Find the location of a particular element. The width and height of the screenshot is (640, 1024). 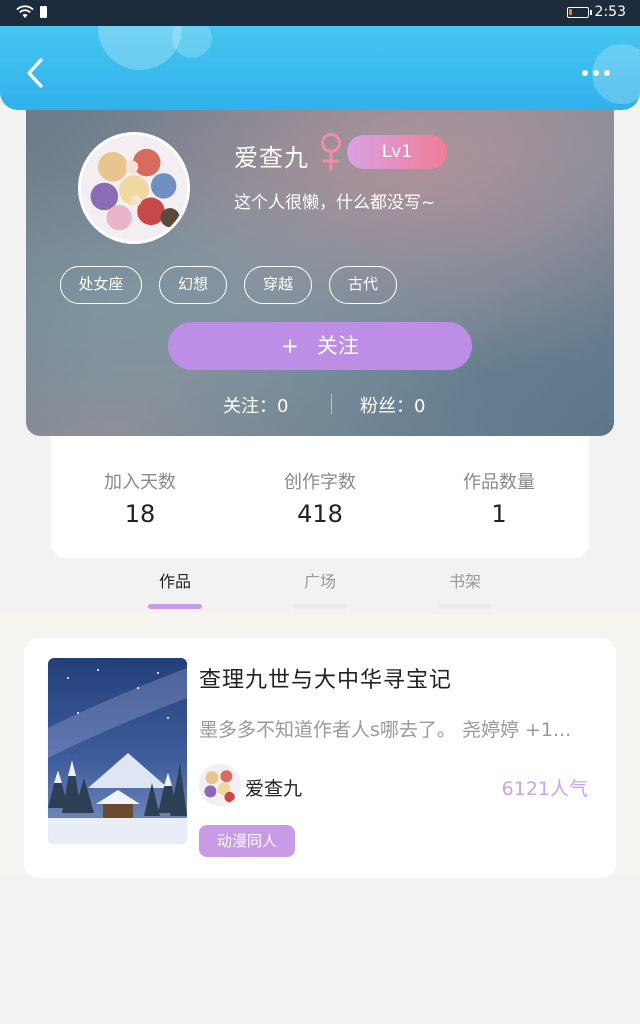

tag-chip: 处女座 is located at coordinates (101, 285).